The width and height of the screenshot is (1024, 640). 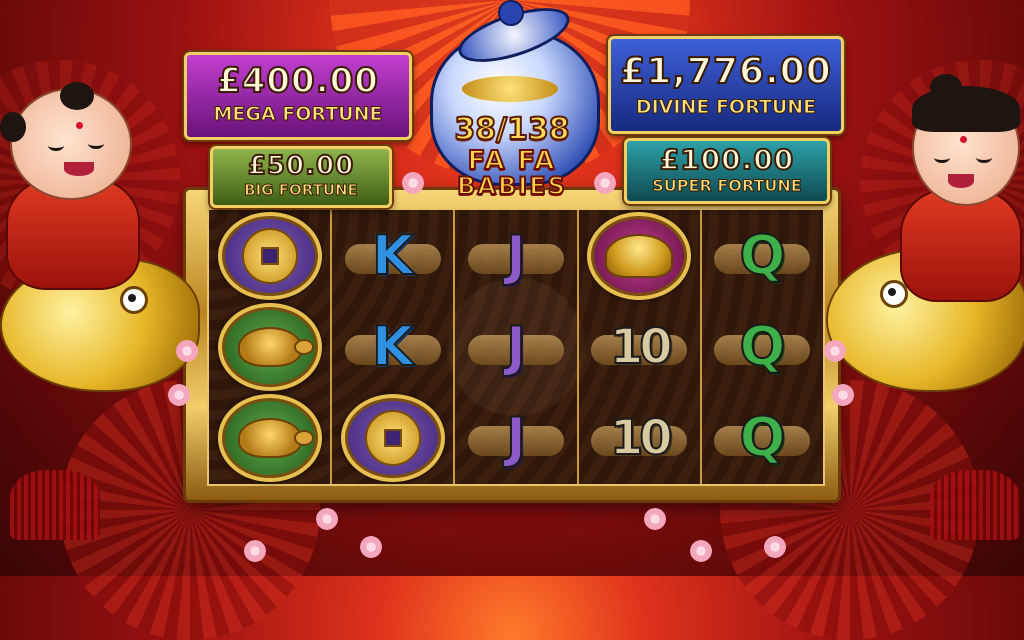 I want to click on super-fortune-jackpot: £100.00 SUPER FORTUNE, so click(x=727, y=171).